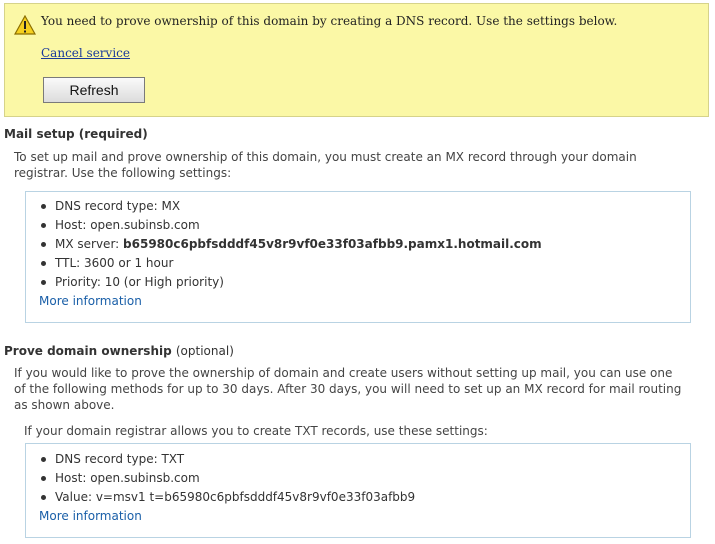  What do you see at coordinates (358, 459) in the screenshot?
I see `txt-setting-type: DNS record type: TXT` at bounding box center [358, 459].